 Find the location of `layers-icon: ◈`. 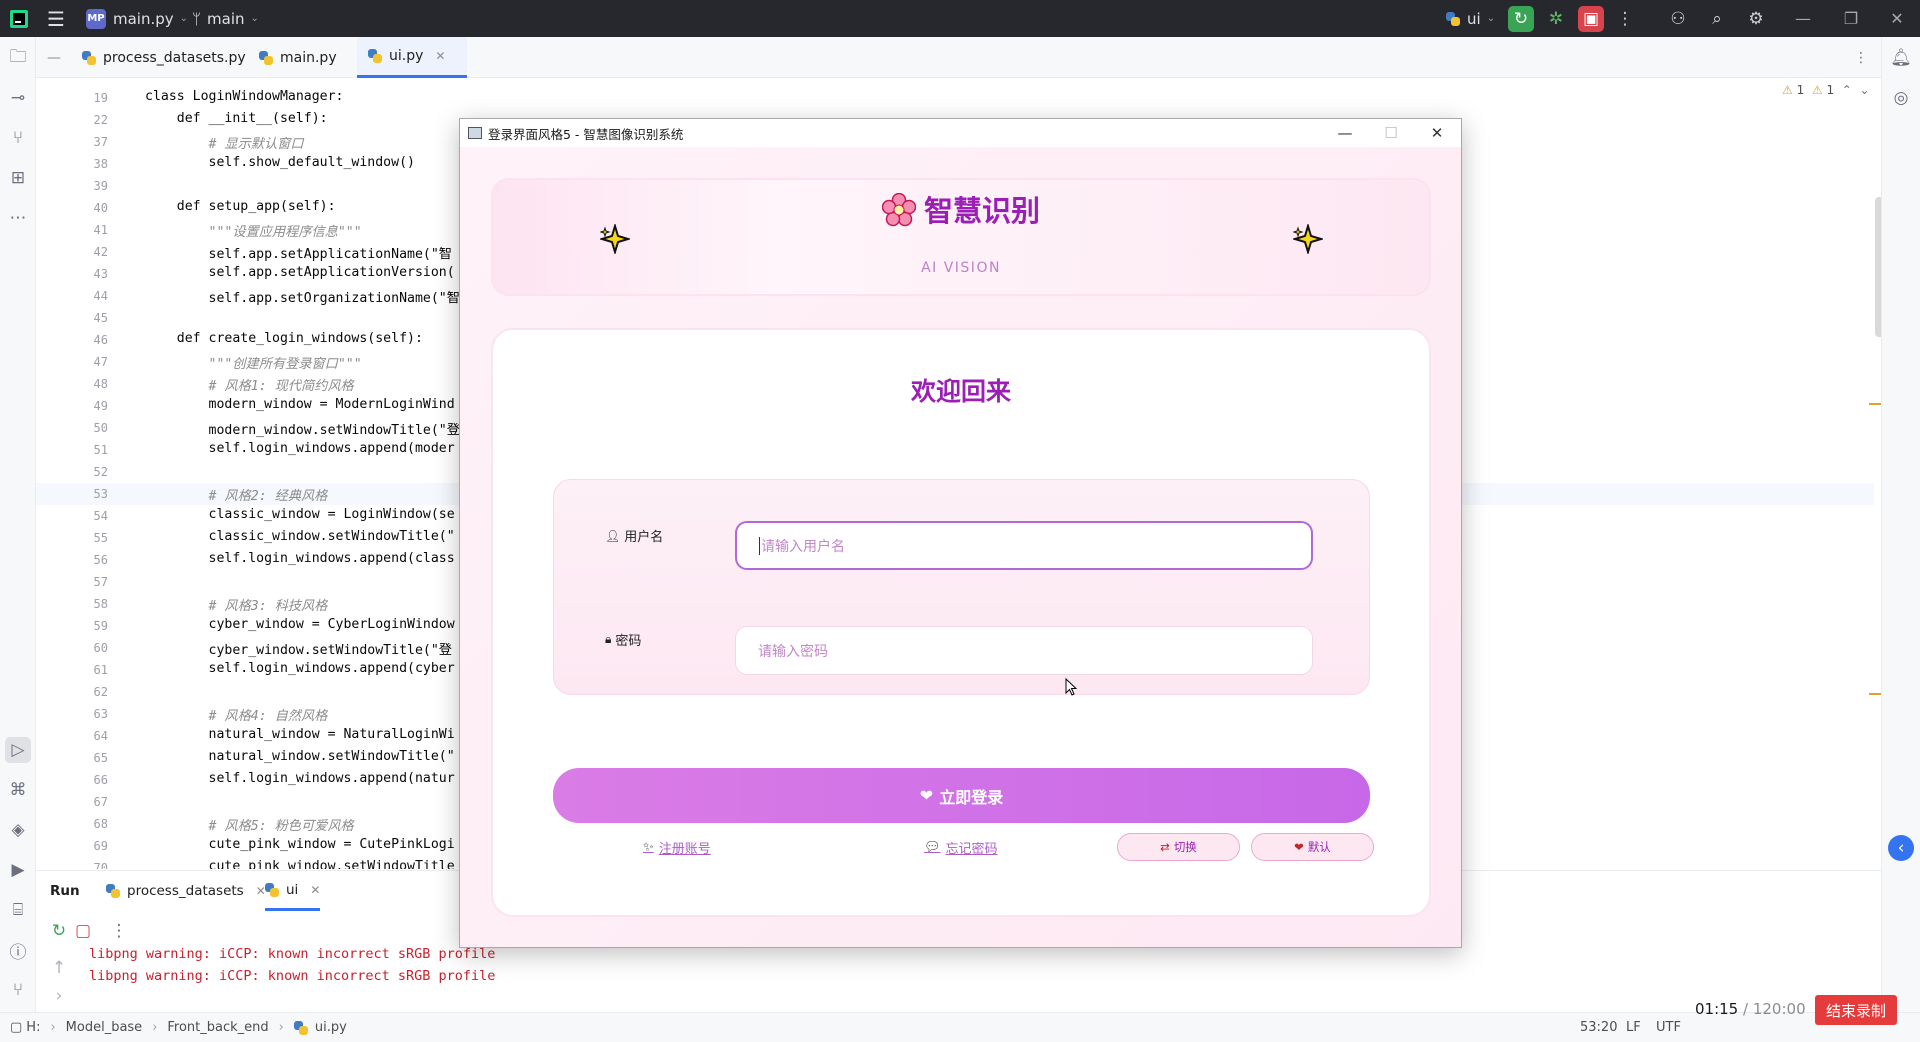

layers-icon: ◈ is located at coordinates (18, 830).